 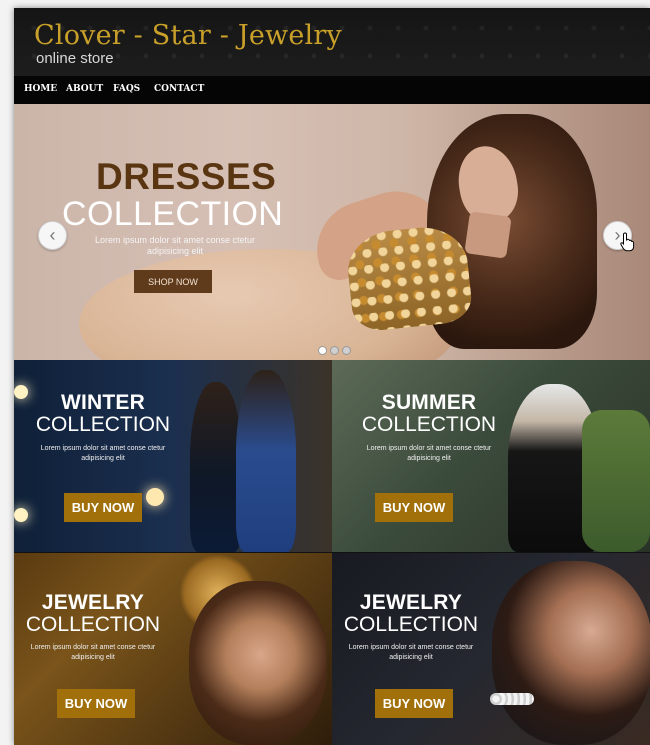 I want to click on hand-cursor-icon, so click(x=627, y=242).